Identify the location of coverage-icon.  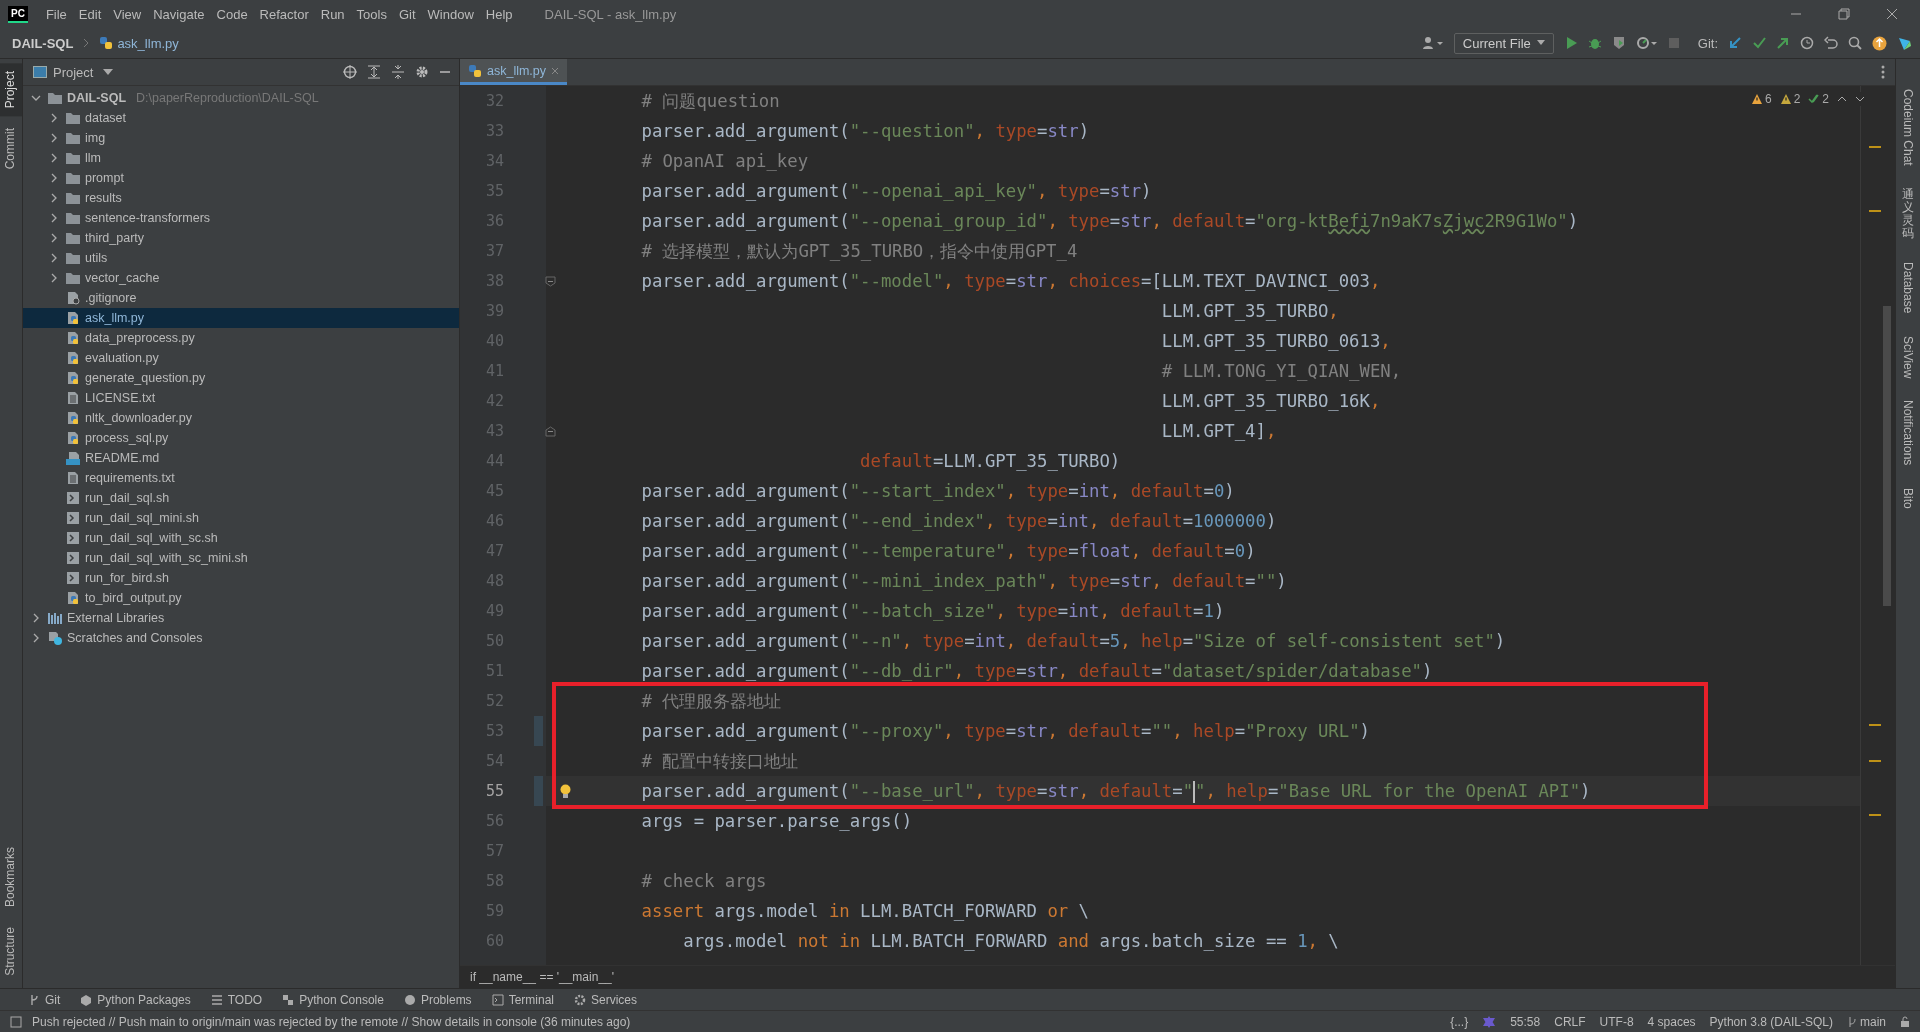
(1618, 43).